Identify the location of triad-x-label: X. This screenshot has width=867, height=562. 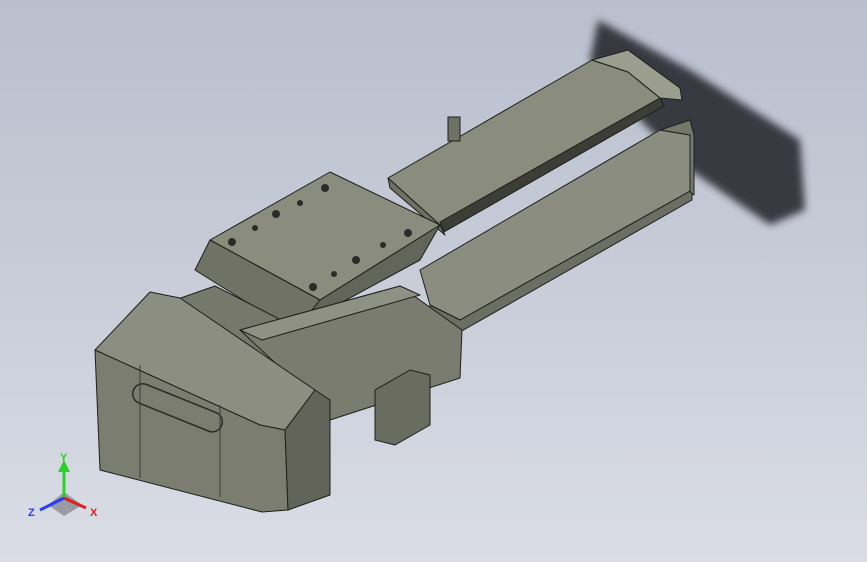
(94, 513).